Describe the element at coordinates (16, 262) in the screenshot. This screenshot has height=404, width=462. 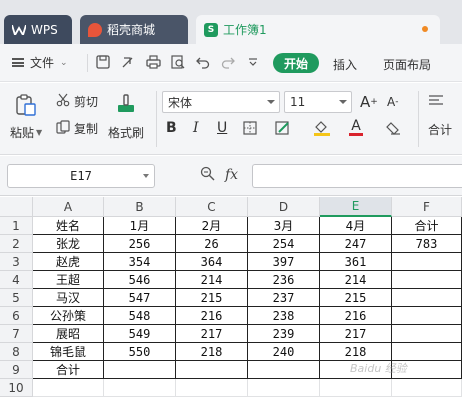
I see `row-header: 3` at that location.